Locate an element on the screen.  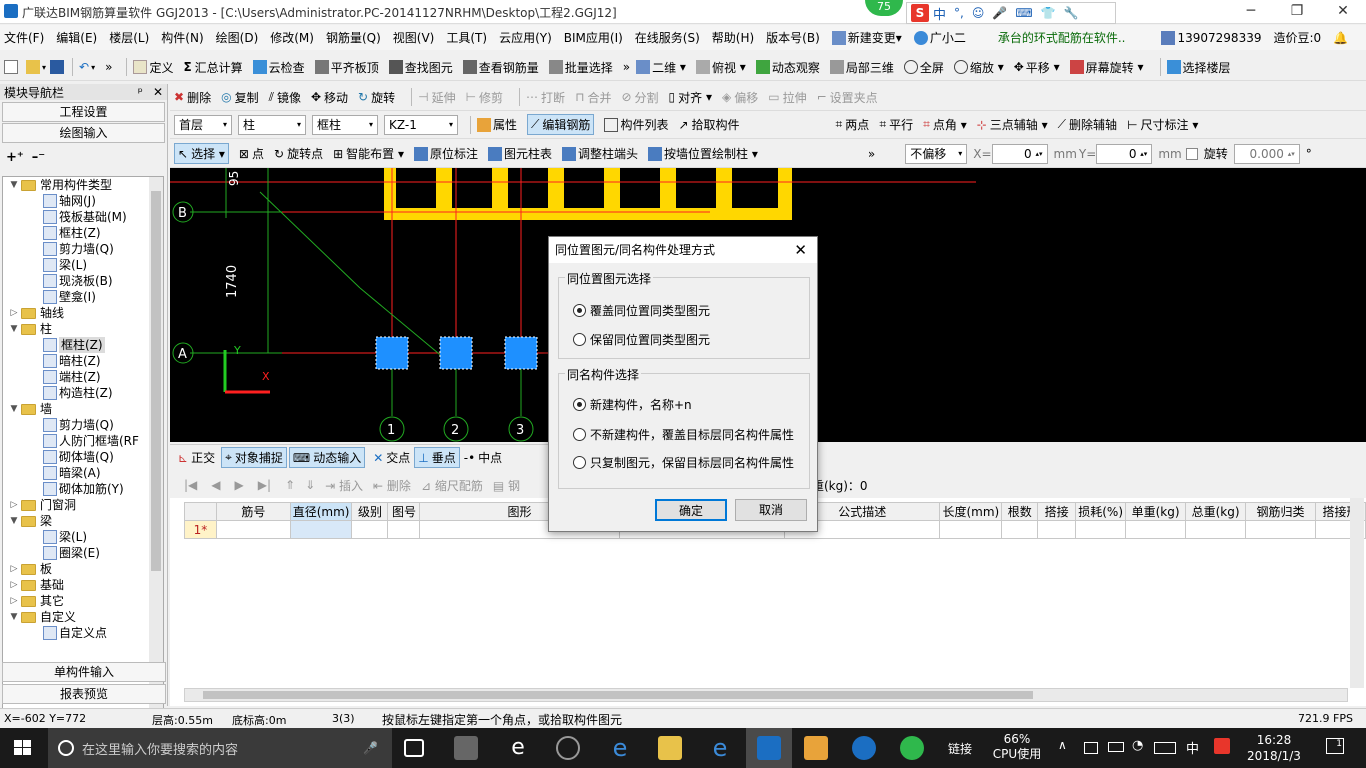
delete-axis-button: ⟋ 删除辅轴 is located at coordinates (1087, 124).